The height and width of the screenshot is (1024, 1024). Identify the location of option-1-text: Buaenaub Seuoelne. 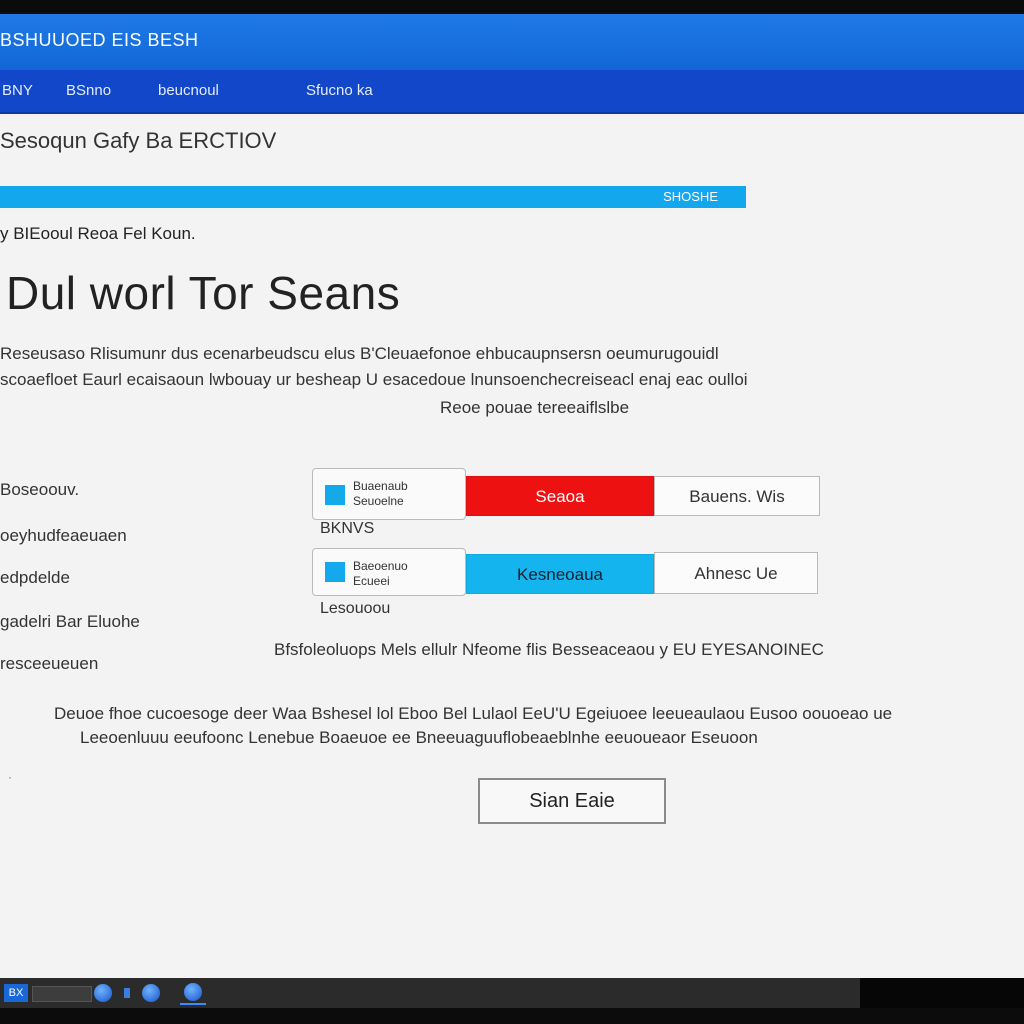
(380, 494).